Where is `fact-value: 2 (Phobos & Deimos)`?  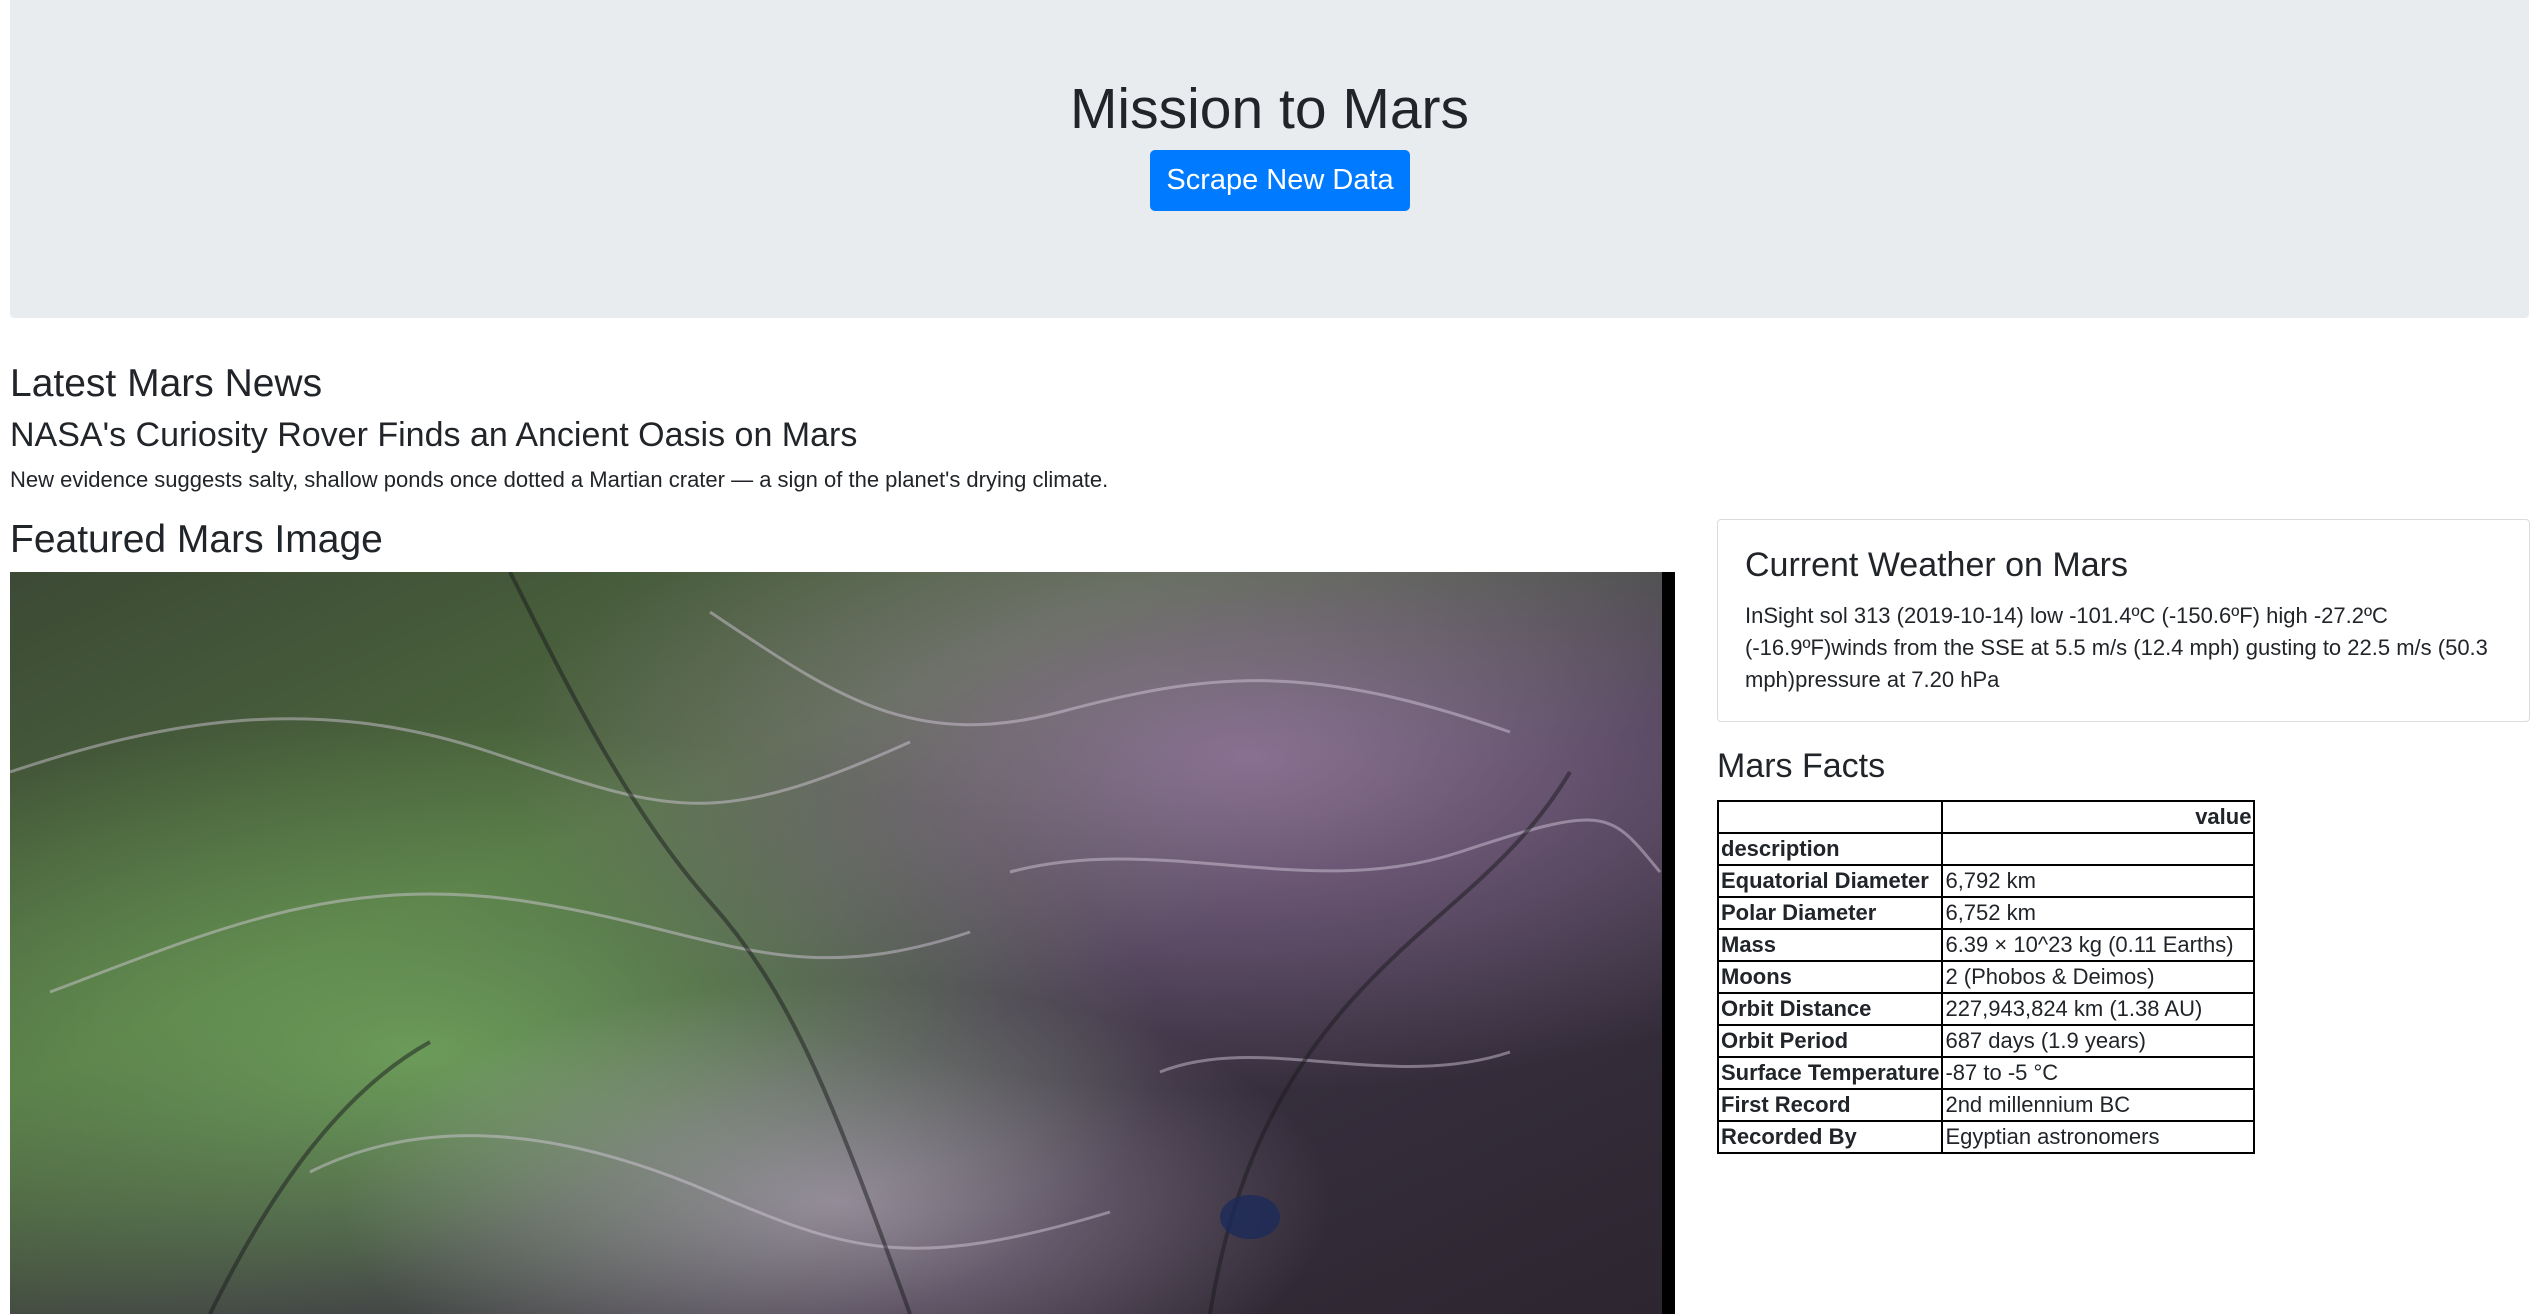
fact-value: 2 (Phobos & Deimos) is located at coordinates (2098, 977).